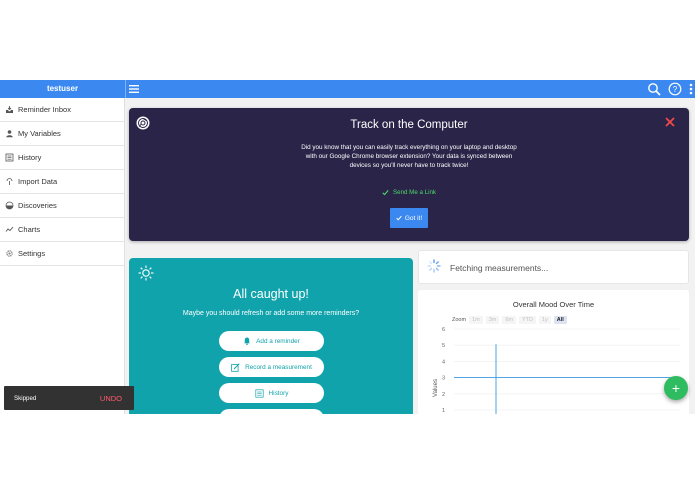  I want to click on sidebar-item-label: Settings, so click(32, 253).